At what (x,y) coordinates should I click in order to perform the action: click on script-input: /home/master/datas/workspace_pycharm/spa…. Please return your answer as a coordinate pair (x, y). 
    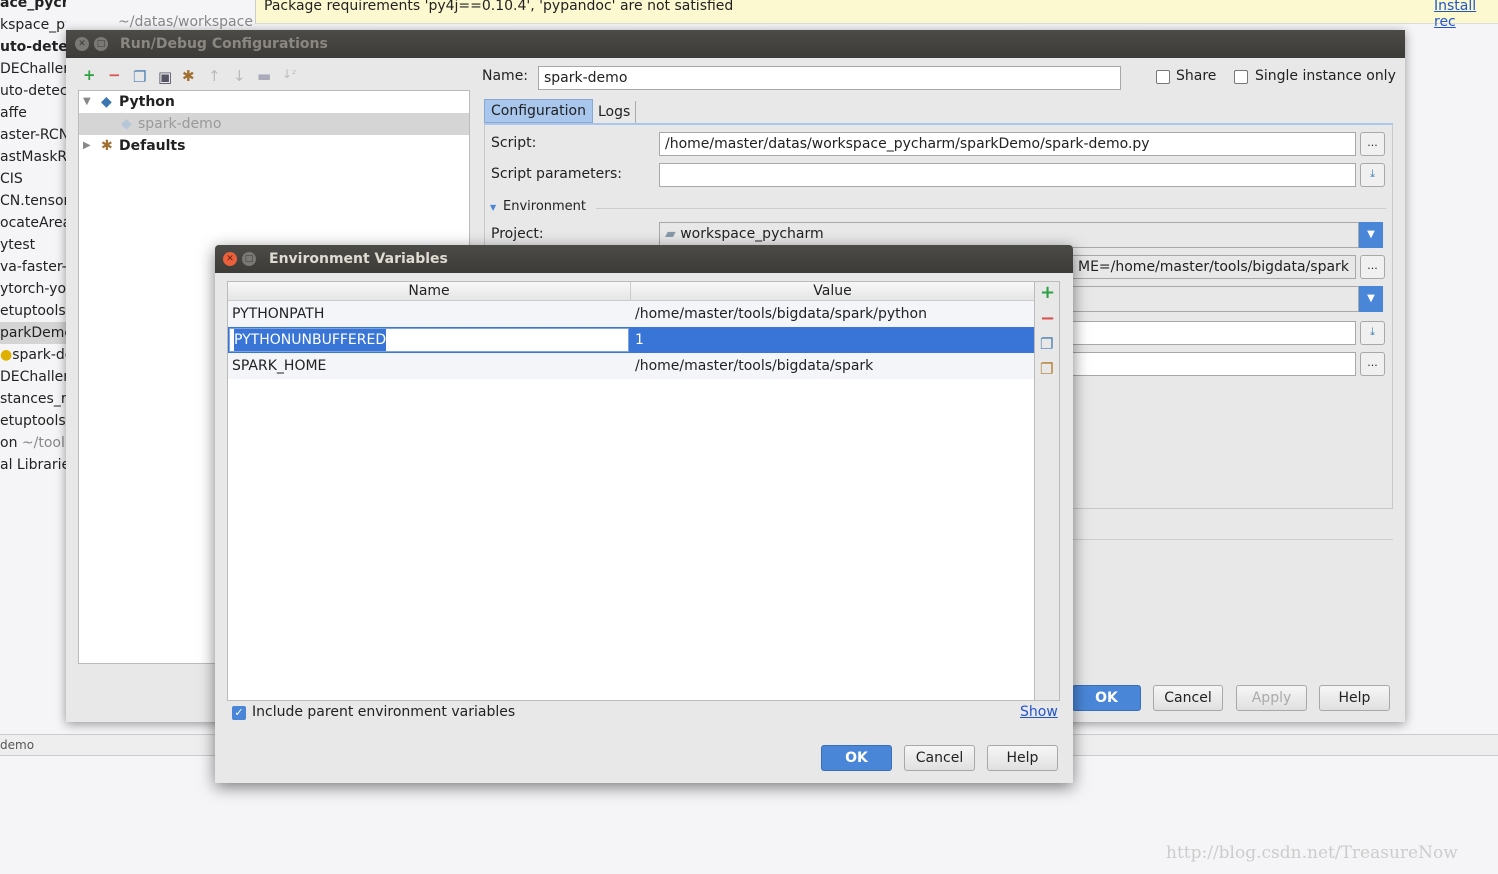
    Looking at the image, I should click on (1007, 144).